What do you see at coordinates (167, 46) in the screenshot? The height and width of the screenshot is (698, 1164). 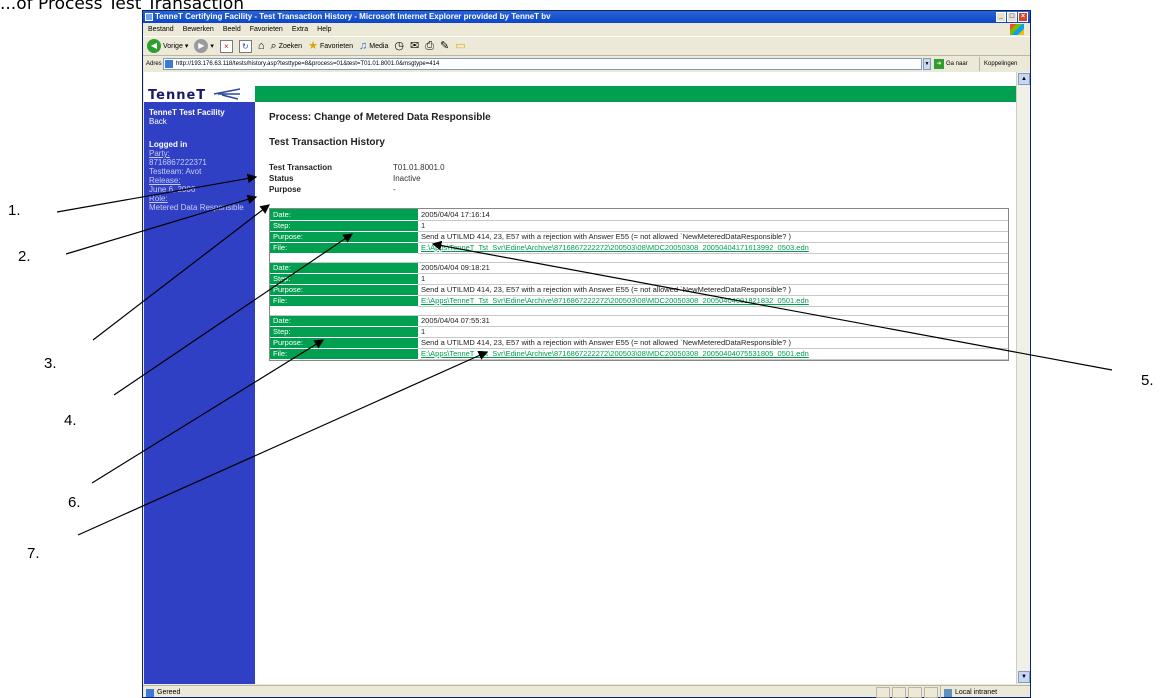 I see `back-button: ◀ Vorige ▾` at bounding box center [167, 46].